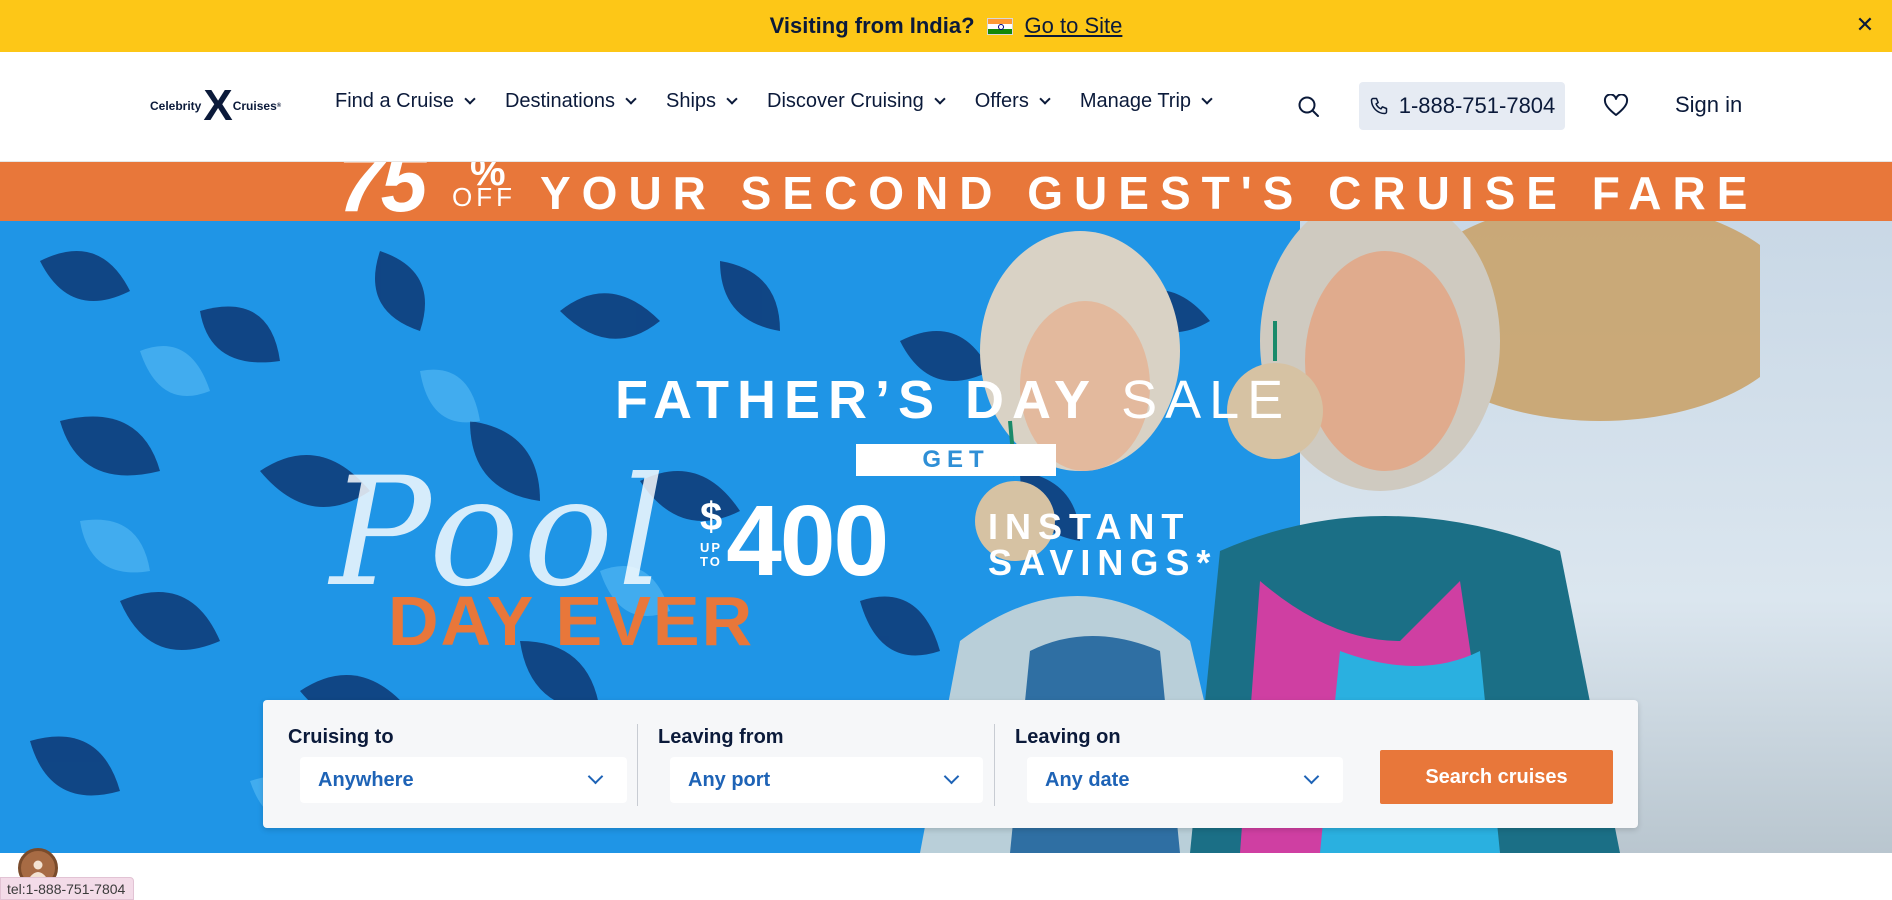 This screenshot has width=1892, height=900. What do you see at coordinates (1378, 106) in the screenshot?
I see `phone-icon` at bounding box center [1378, 106].